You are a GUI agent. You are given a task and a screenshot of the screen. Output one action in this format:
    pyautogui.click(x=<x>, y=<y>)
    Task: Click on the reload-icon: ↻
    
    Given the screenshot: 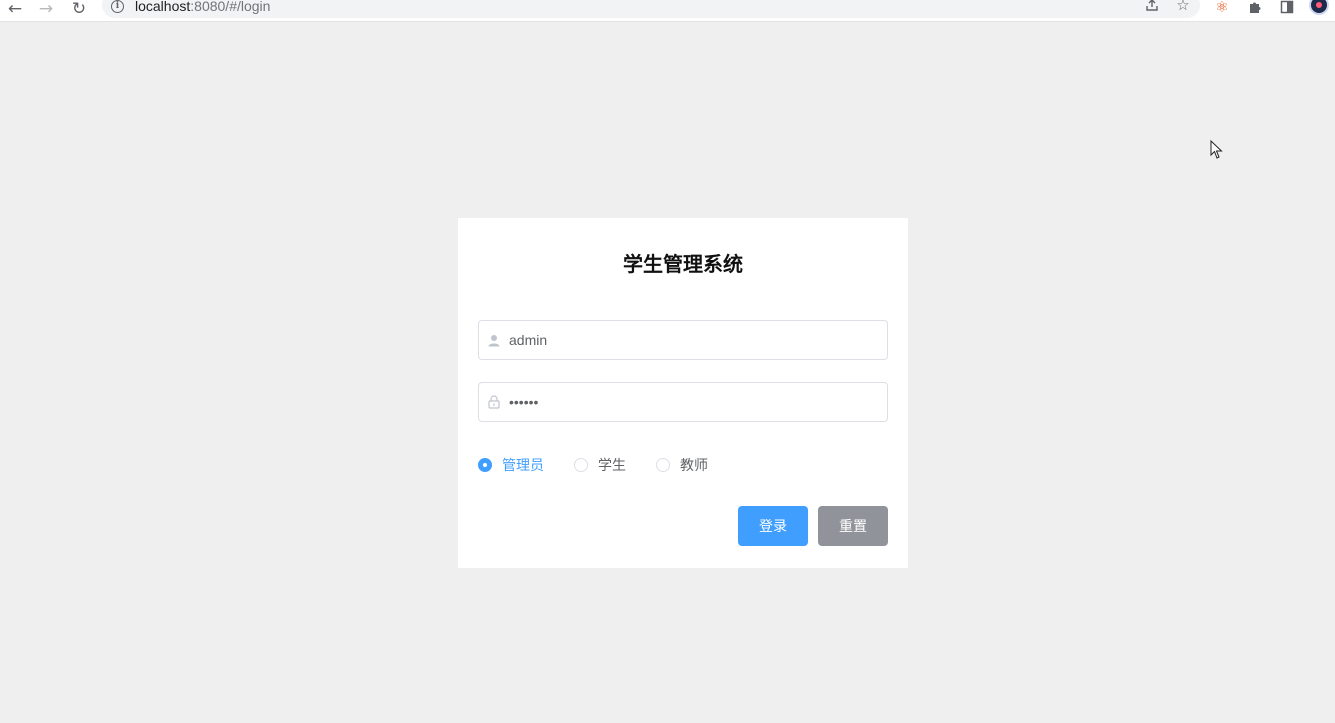 What is the action you would take?
    pyautogui.click(x=79, y=10)
    